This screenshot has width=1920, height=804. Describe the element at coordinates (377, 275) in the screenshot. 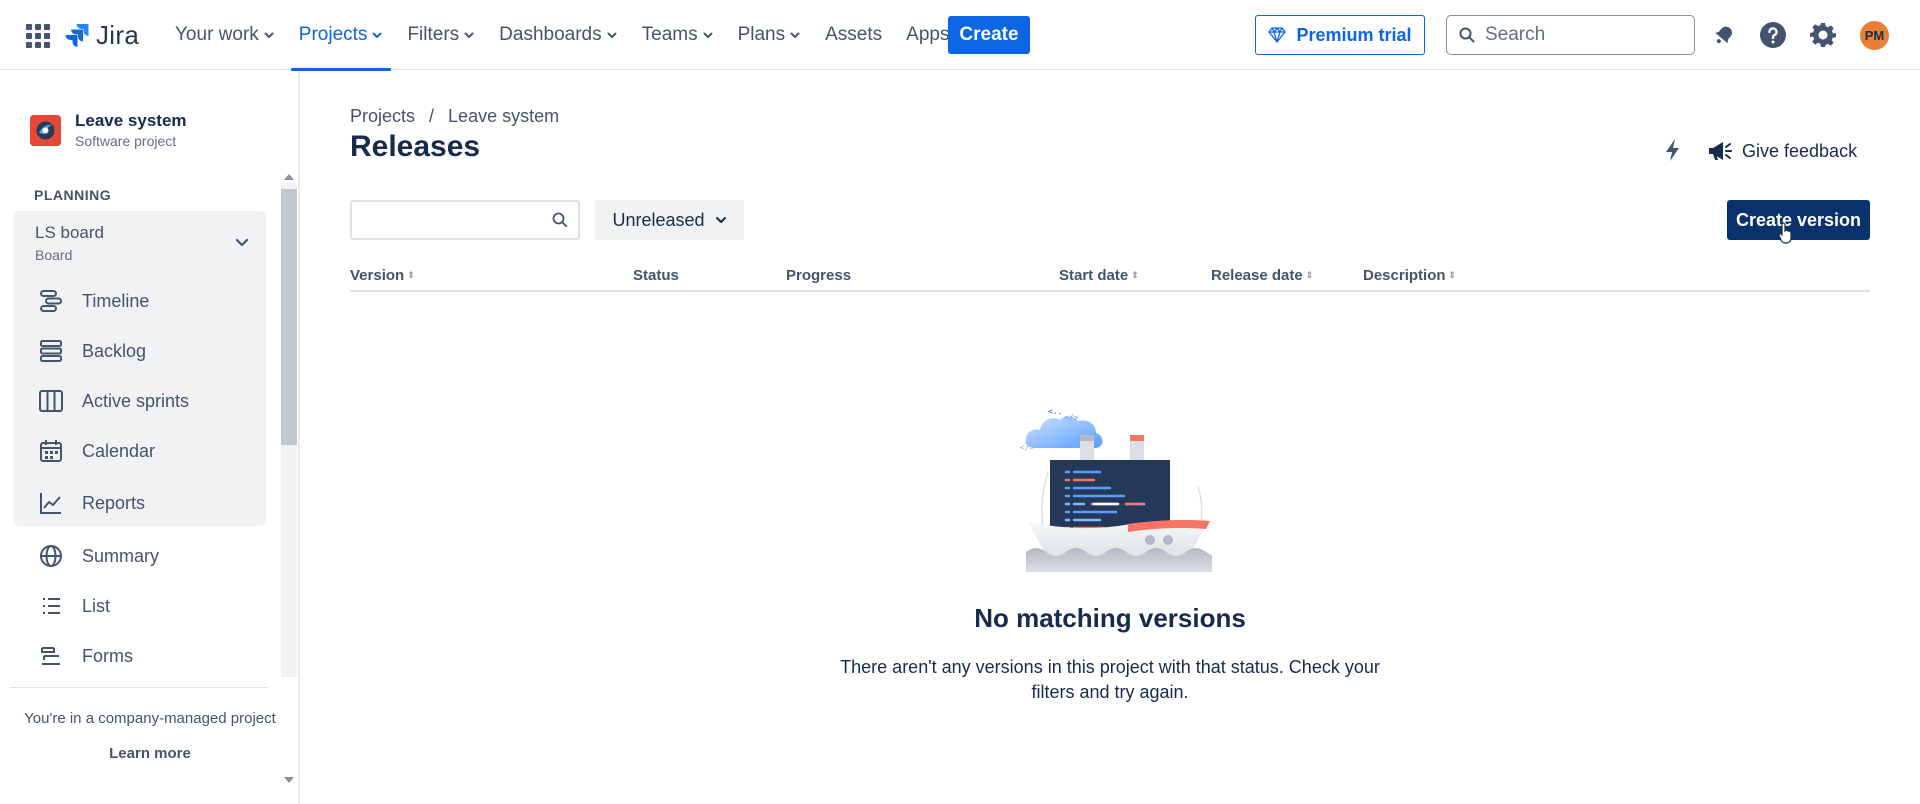

I see `column-label: Version` at that location.